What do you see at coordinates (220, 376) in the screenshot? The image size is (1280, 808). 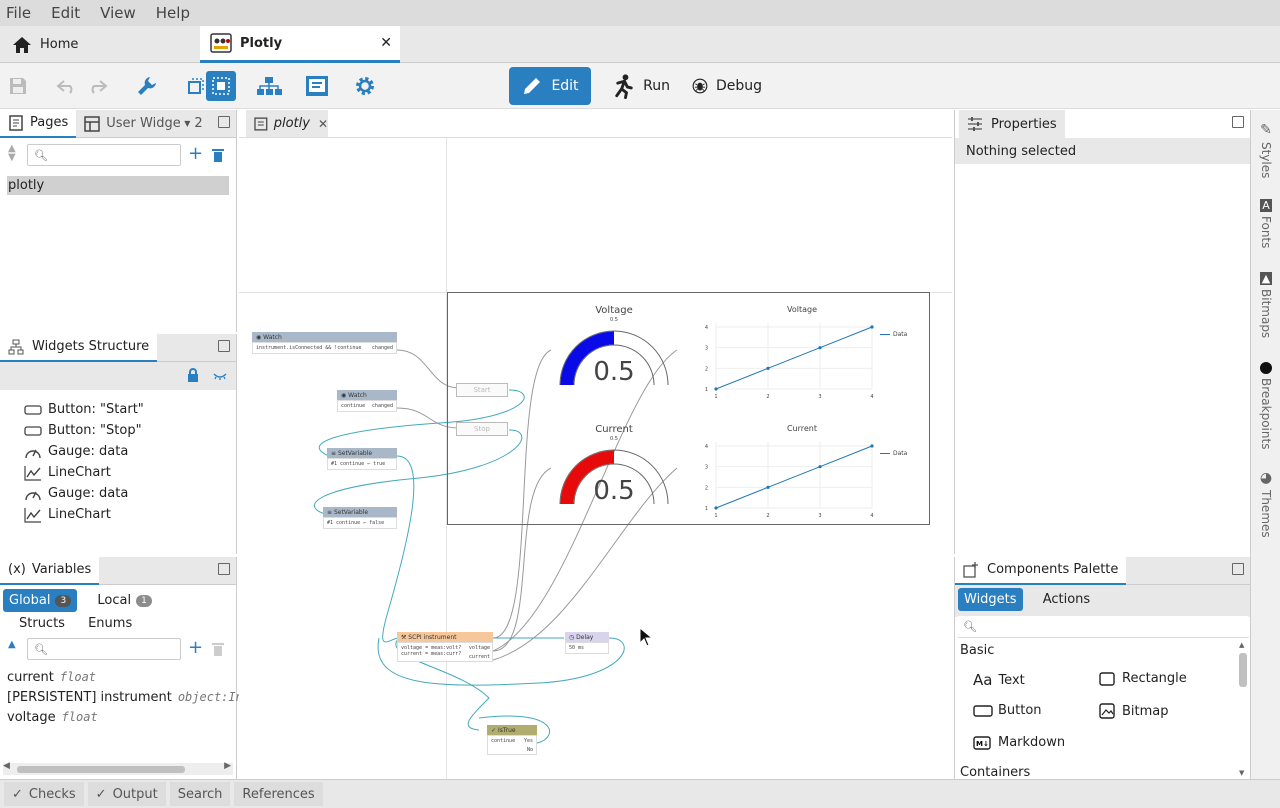 I see `eye-hidden-icon` at bounding box center [220, 376].